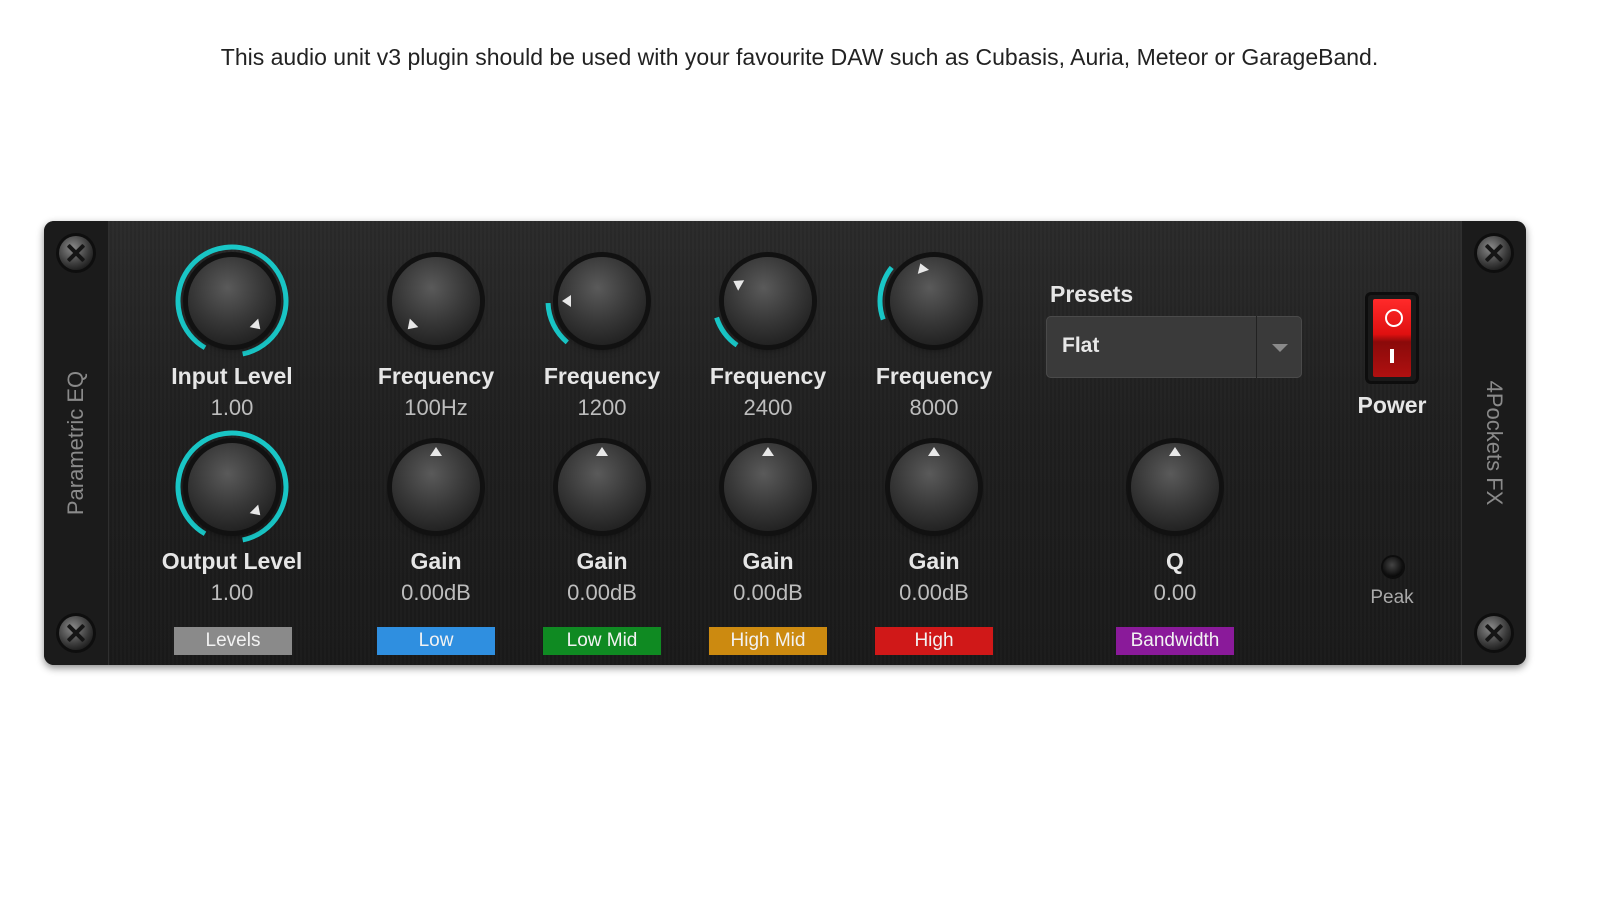 The image size is (1599, 900). I want to click on input-level-knob, so click(232, 301).